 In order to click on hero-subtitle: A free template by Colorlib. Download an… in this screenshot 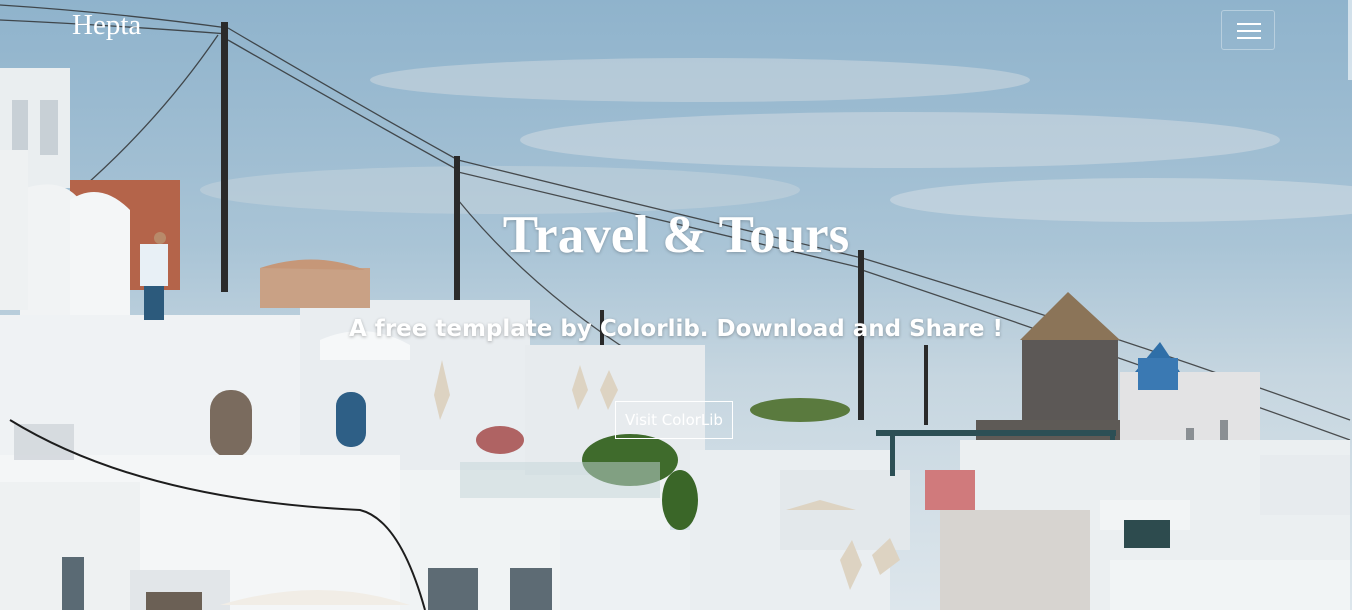, I will do `click(676, 329)`.